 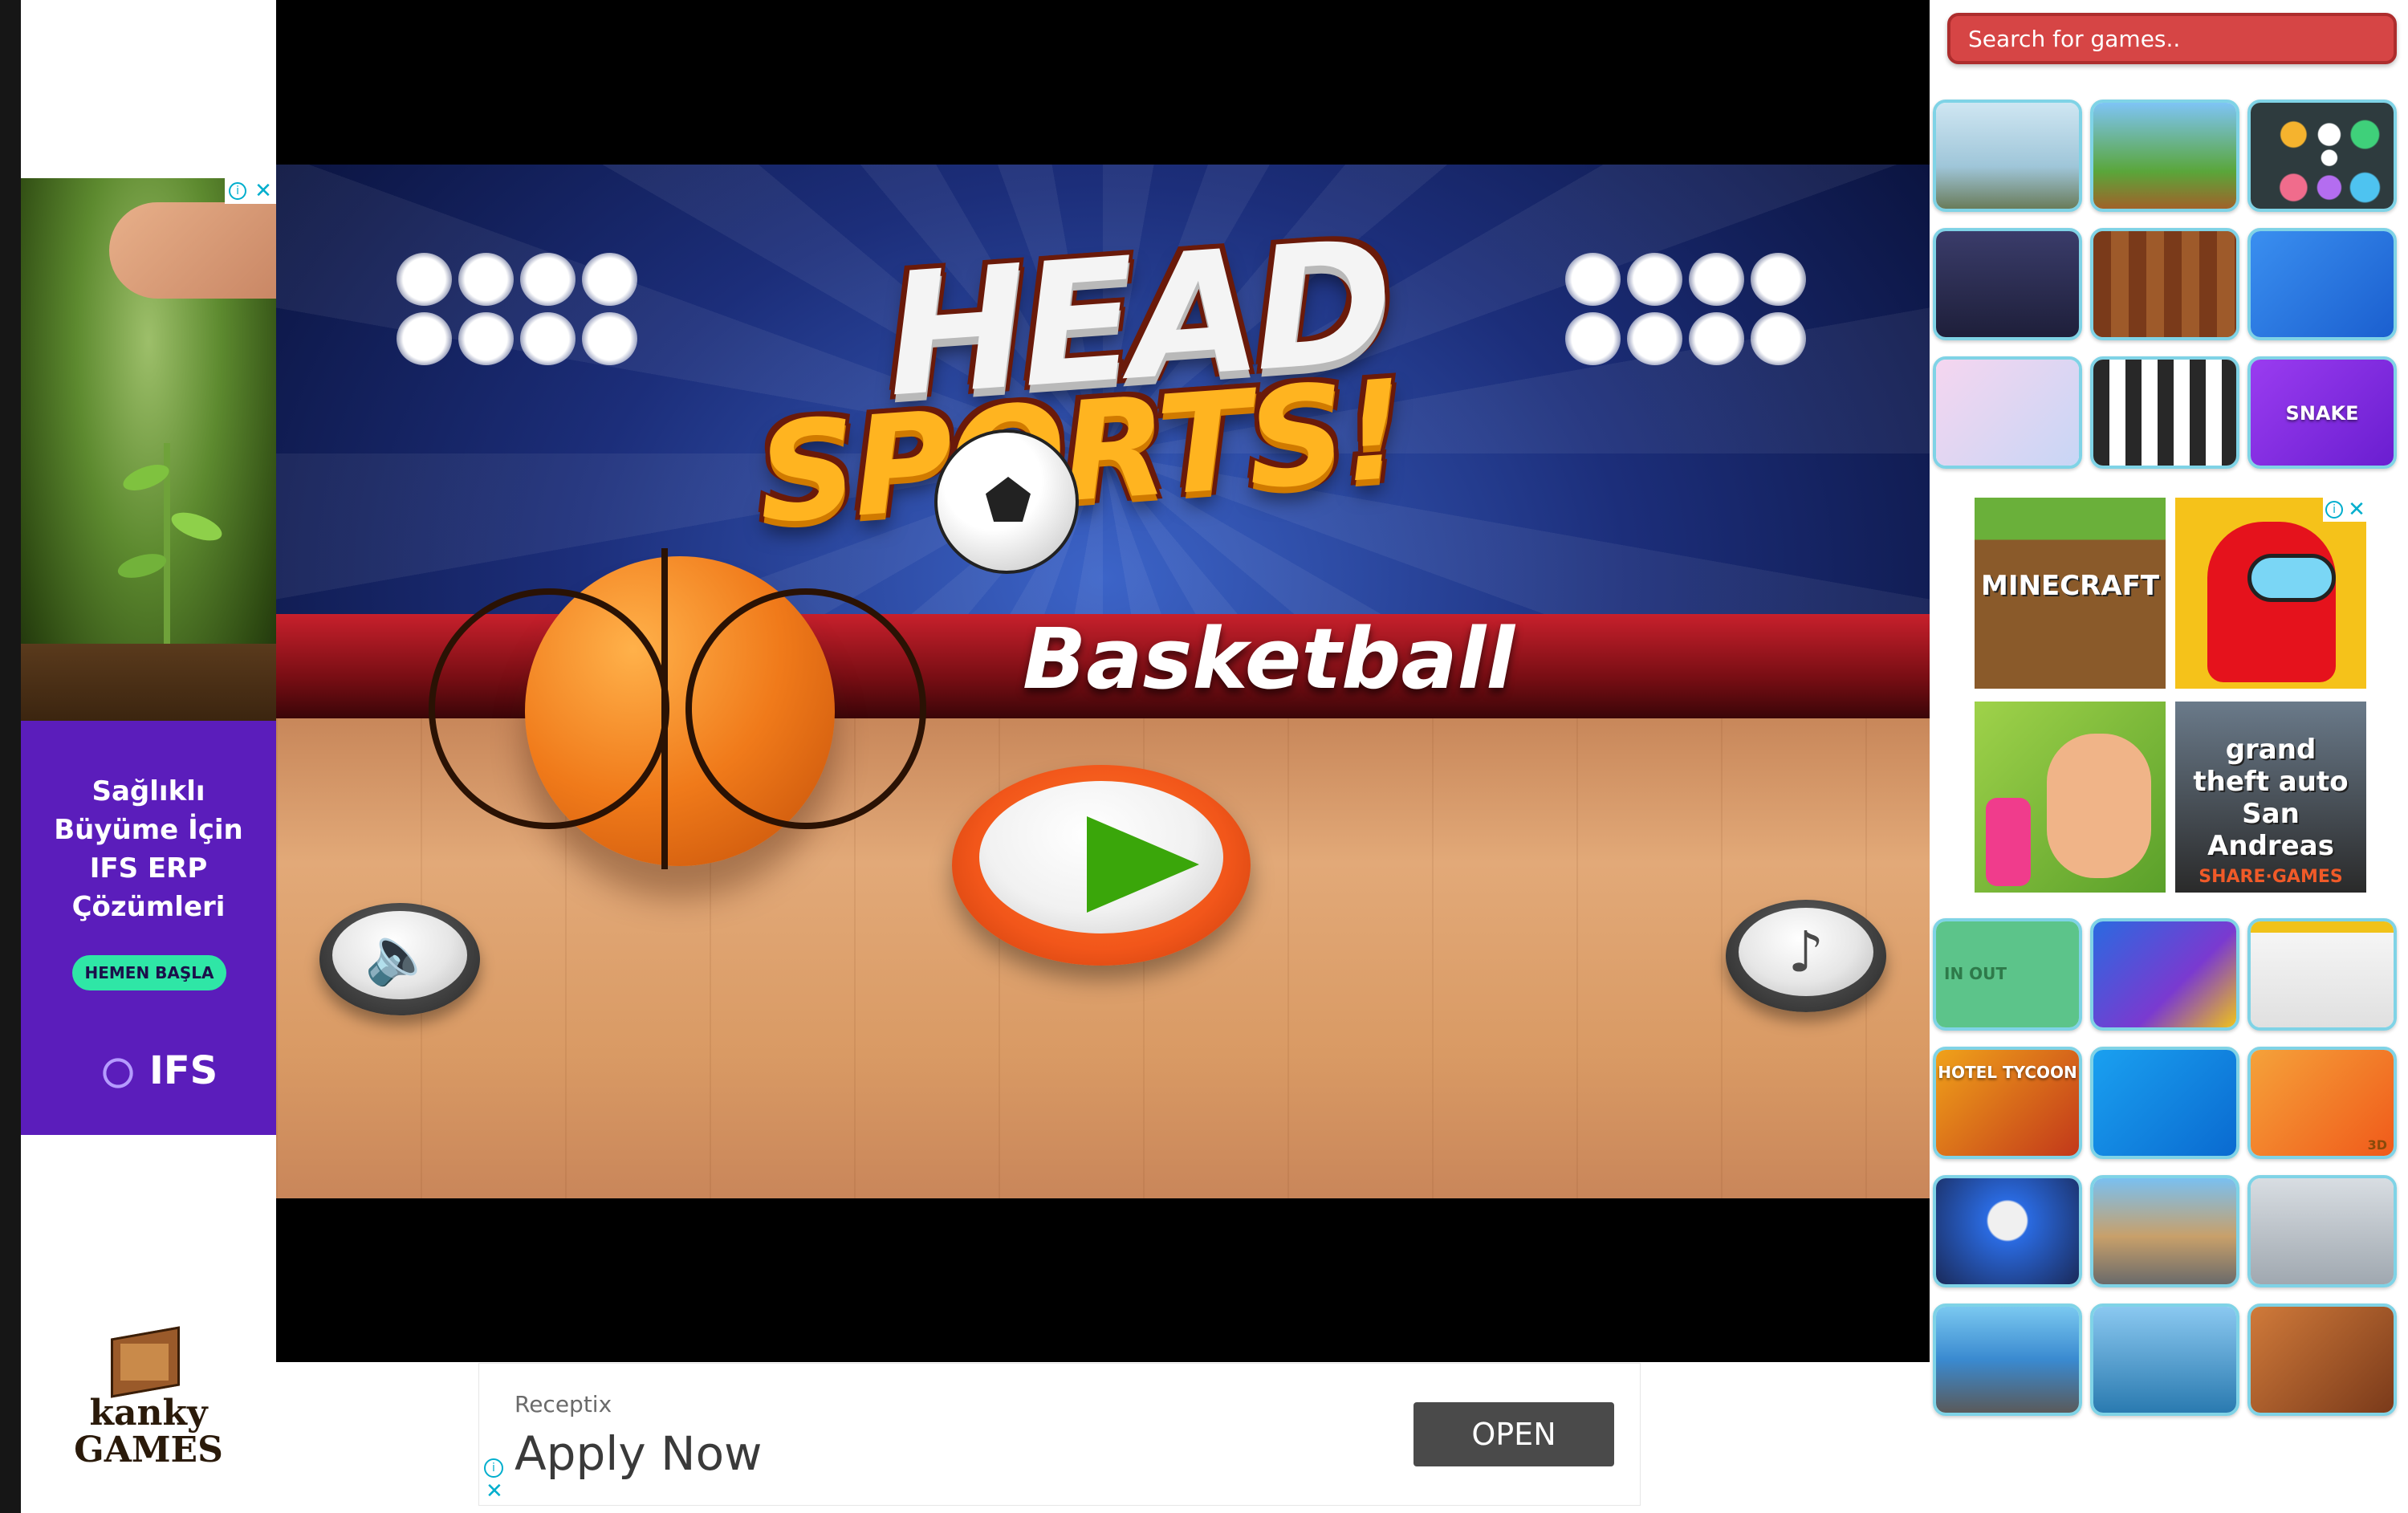 I want to click on ad-headline: Sağlıklı Büyüme İçin IFS ERP Çözümleri, so click(x=148, y=849).